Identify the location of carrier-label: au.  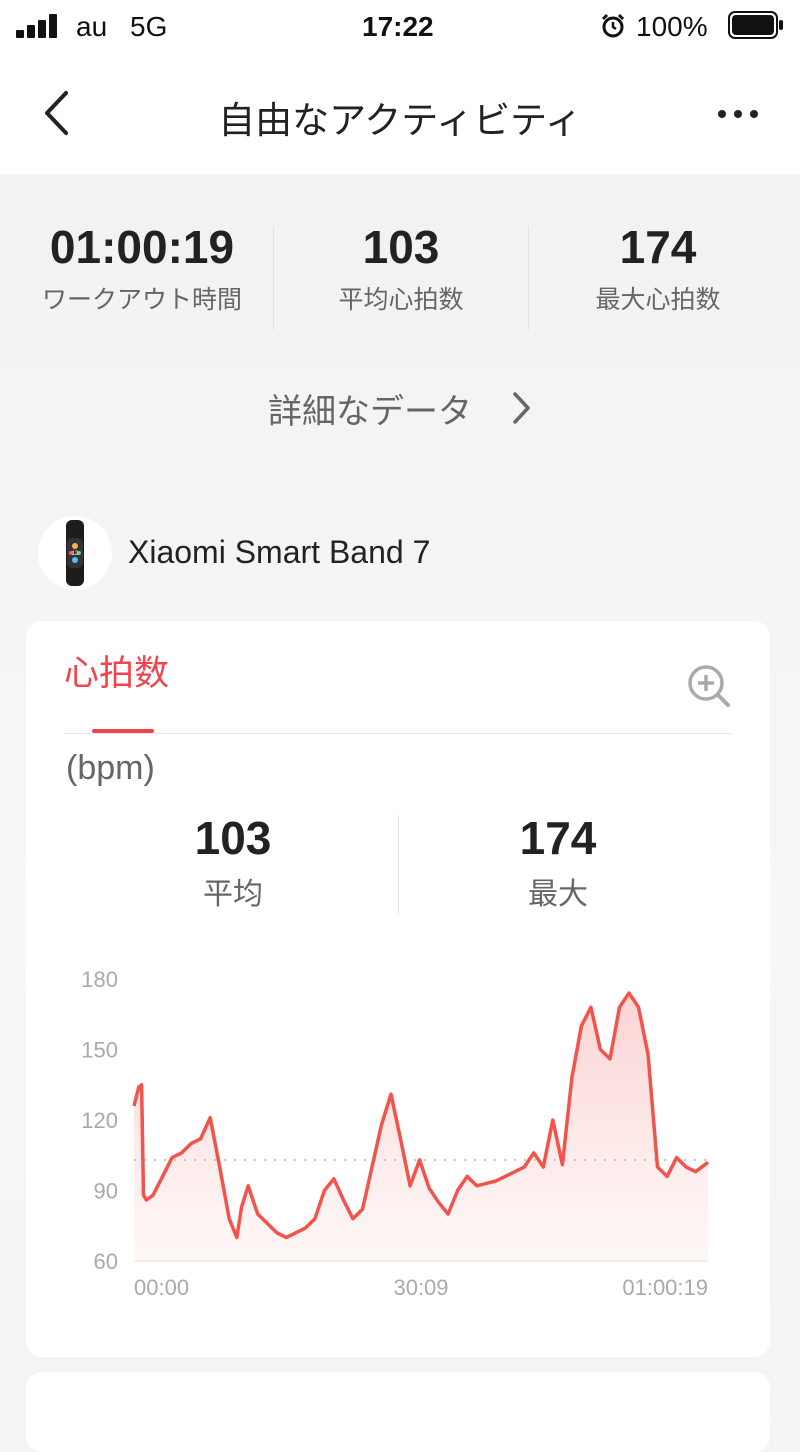
(92, 26).